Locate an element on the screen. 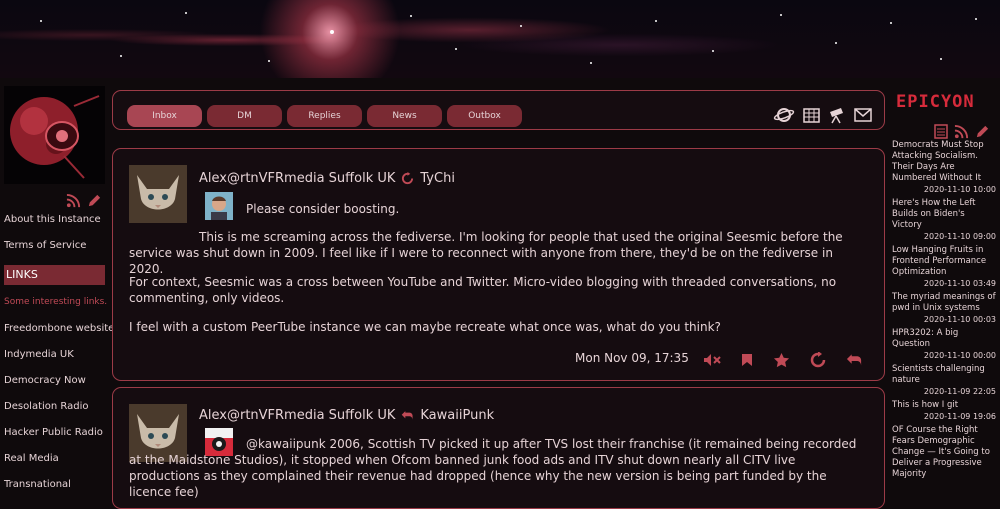 This screenshot has width=1000, height=509. link-real-media: Real Media is located at coordinates (31, 458).